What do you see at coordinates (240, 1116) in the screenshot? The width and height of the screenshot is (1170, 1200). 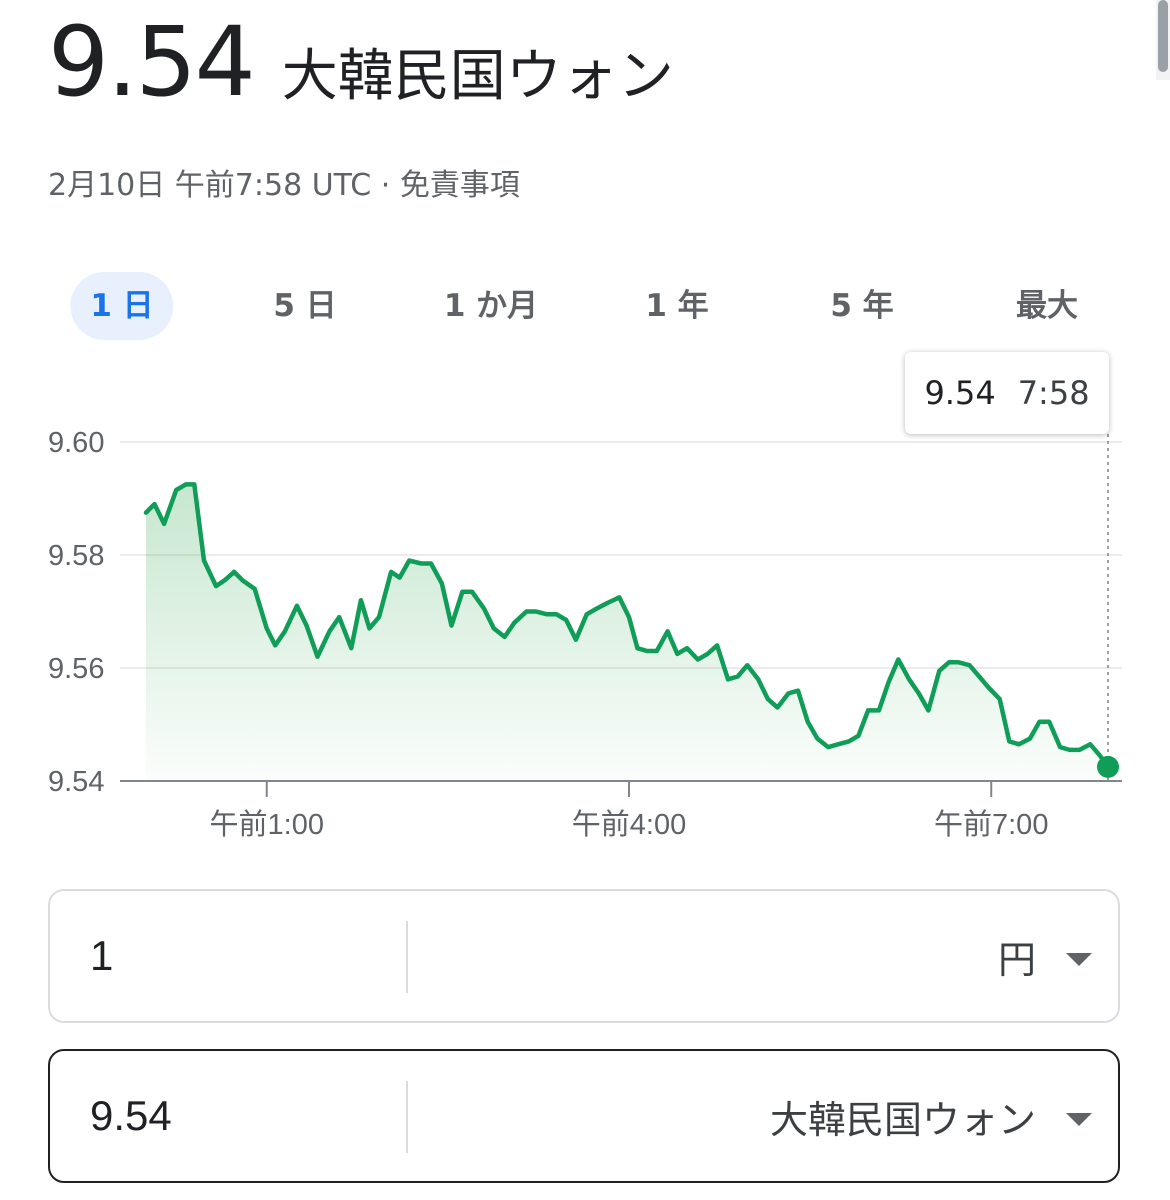 I see `to-amount-input` at bounding box center [240, 1116].